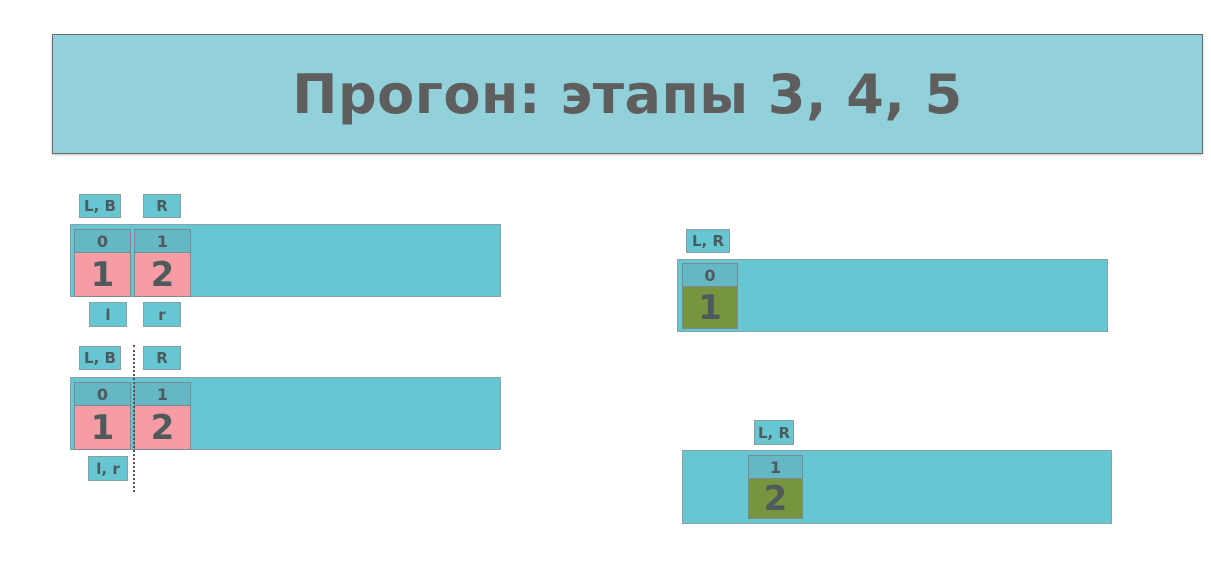  Describe the element at coordinates (108, 314) in the screenshot. I see `pointer-label-l: l` at that location.